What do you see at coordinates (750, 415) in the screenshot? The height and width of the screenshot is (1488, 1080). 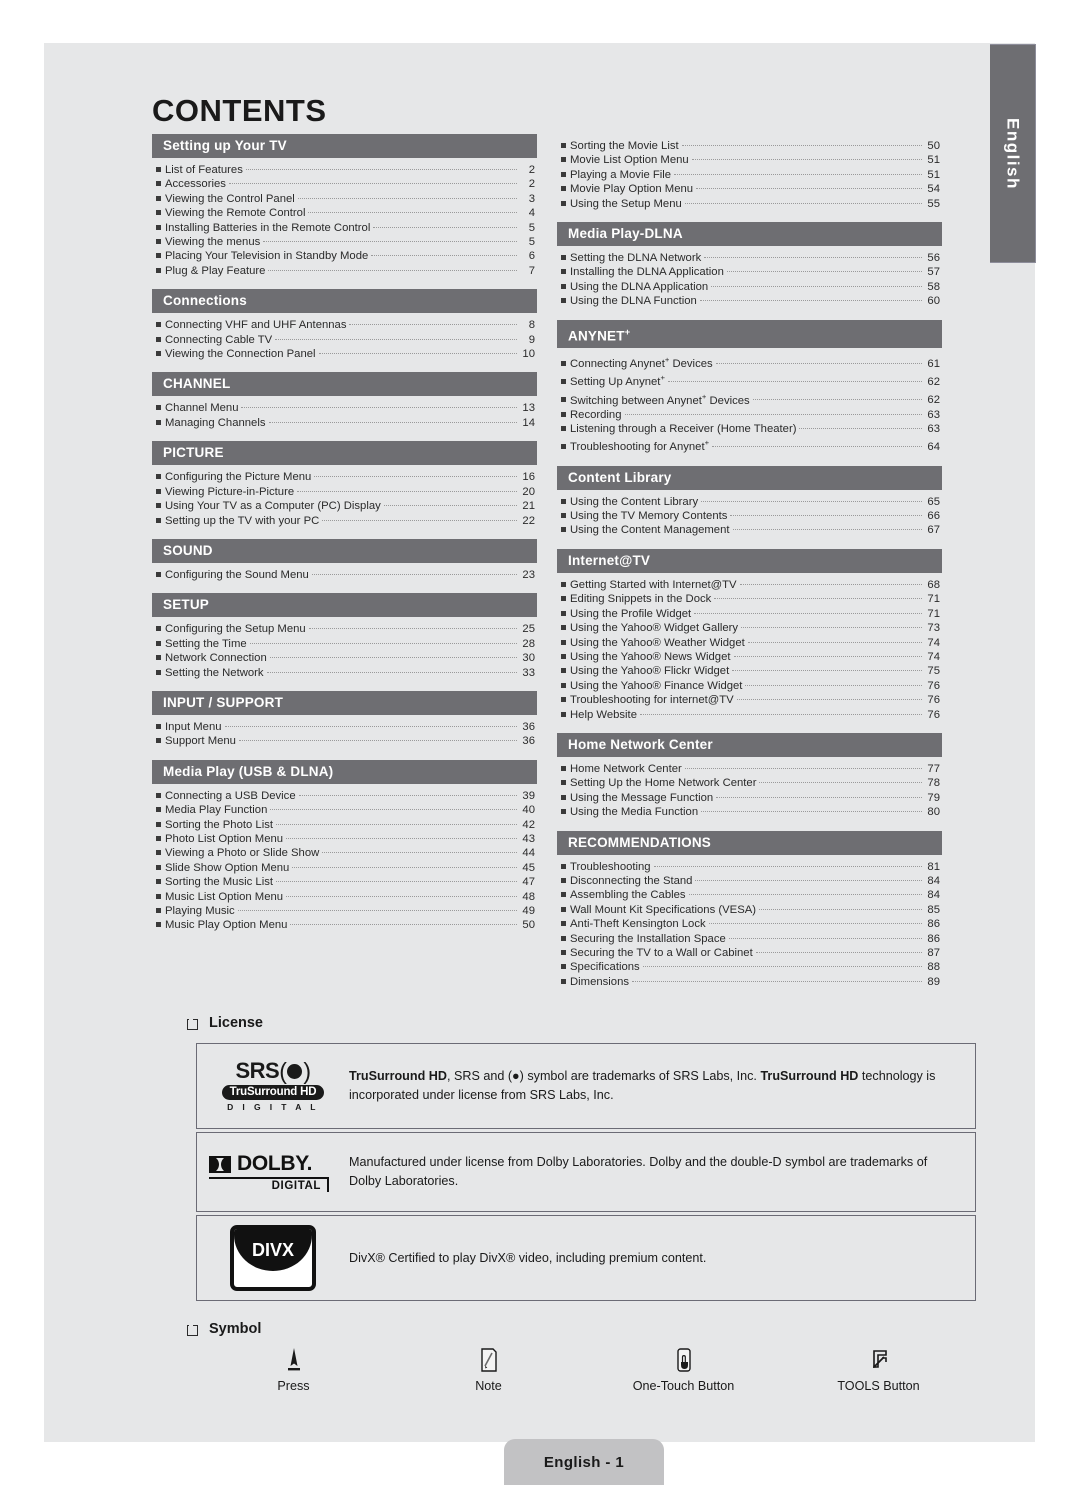 I see `toc-entry: Recording 63` at bounding box center [750, 415].